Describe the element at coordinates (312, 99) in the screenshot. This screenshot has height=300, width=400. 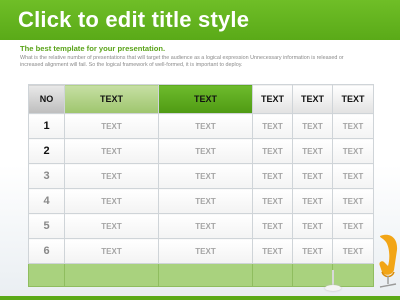
I see `header-col-4: TEXT` at that location.